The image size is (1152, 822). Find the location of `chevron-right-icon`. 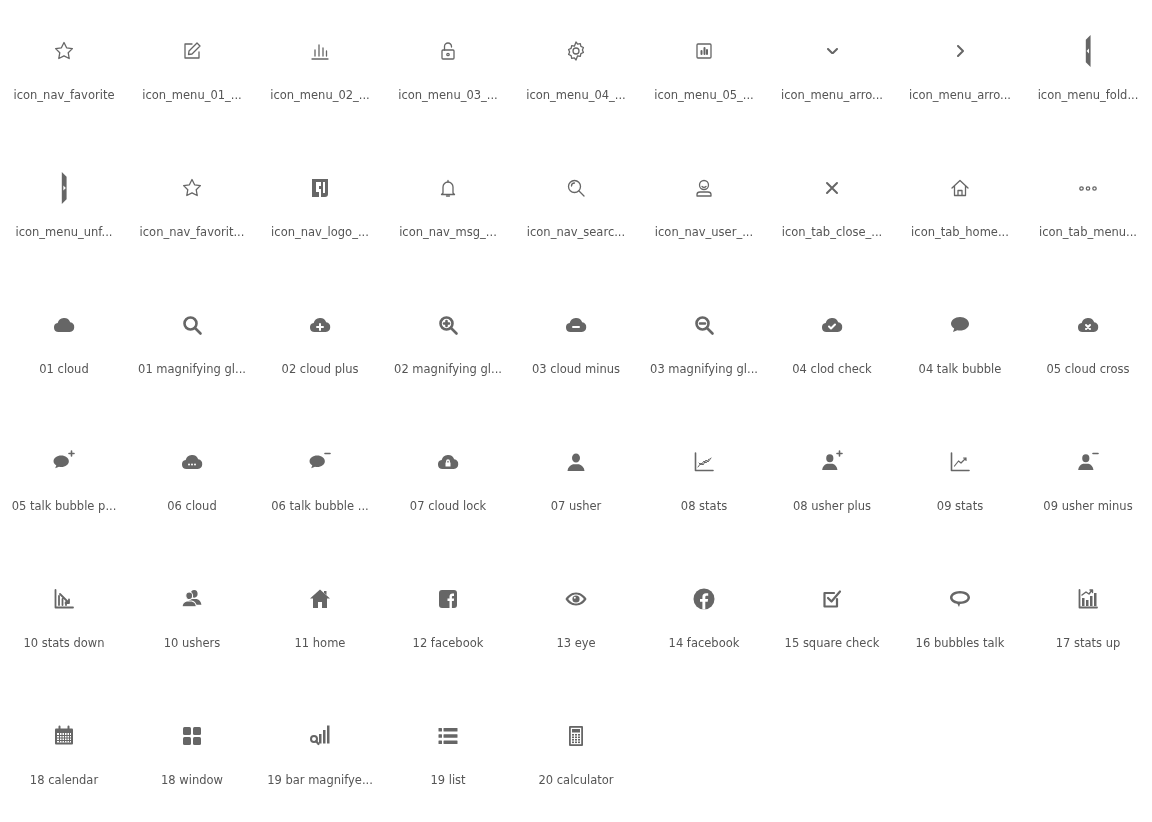

chevron-right-icon is located at coordinates (960, 51).